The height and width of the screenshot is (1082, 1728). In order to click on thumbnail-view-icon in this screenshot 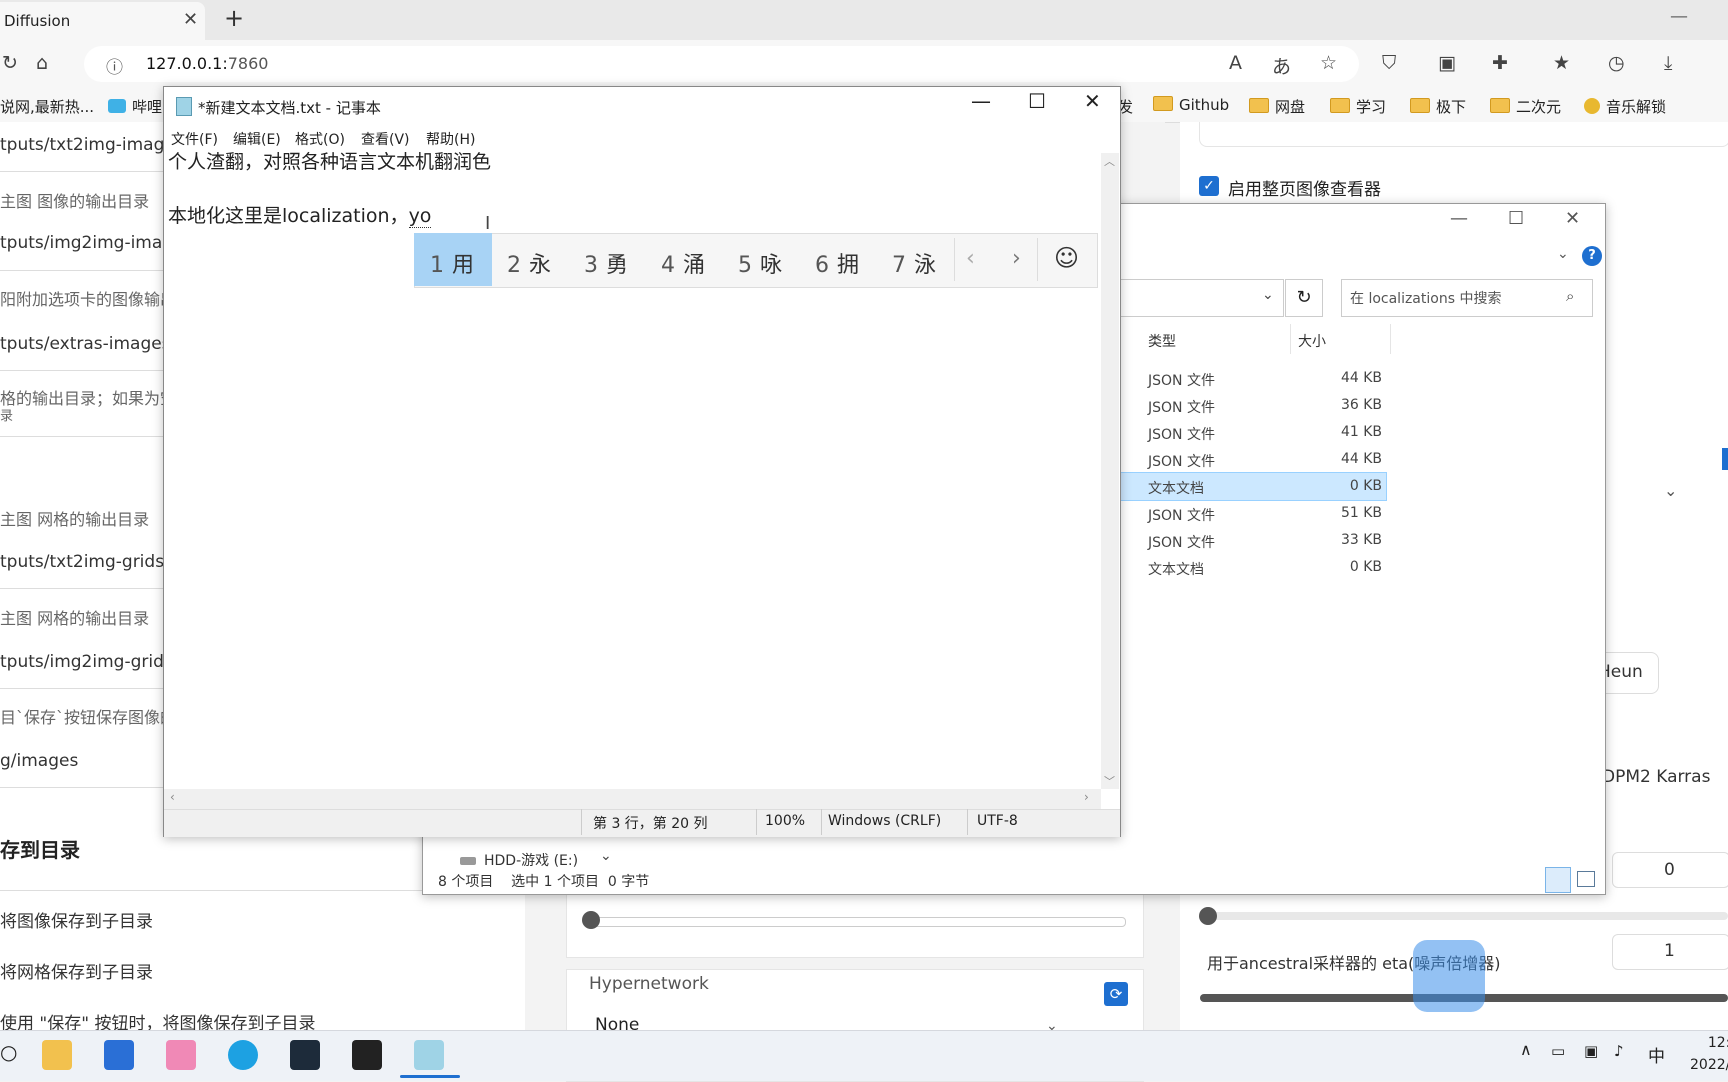, I will do `click(1586, 879)`.